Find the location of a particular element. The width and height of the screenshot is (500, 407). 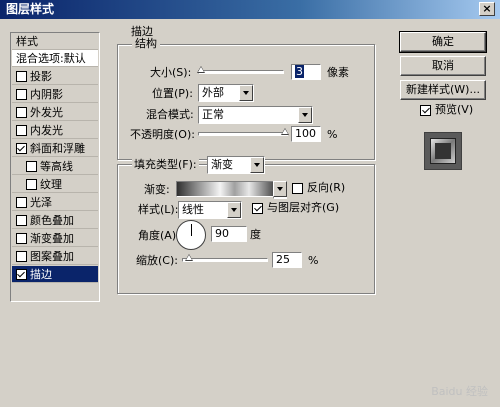

style-list-label: 等高线 is located at coordinates (56, 166).